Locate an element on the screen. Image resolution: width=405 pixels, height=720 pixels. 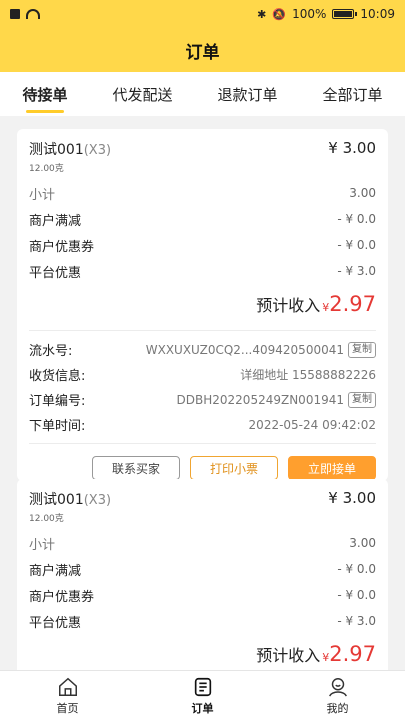
receiver-value: 详细地址 15588882226 is located at coordinates (308, 375).